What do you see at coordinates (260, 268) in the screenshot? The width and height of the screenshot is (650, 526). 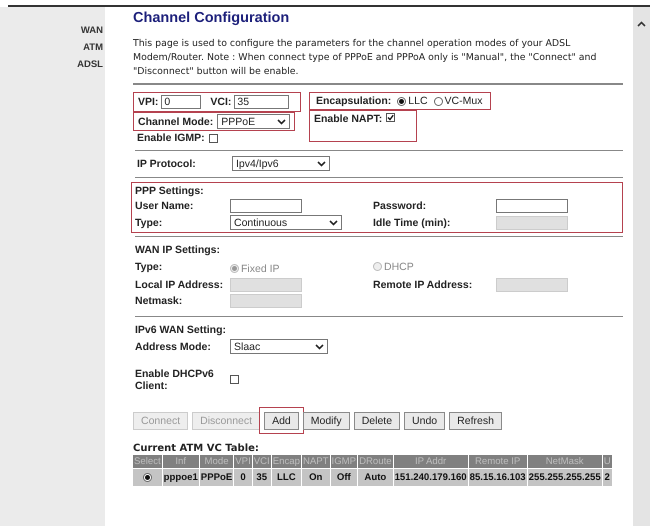 I see `radio-label: Fixed IP` at bounding box center [260, 268].